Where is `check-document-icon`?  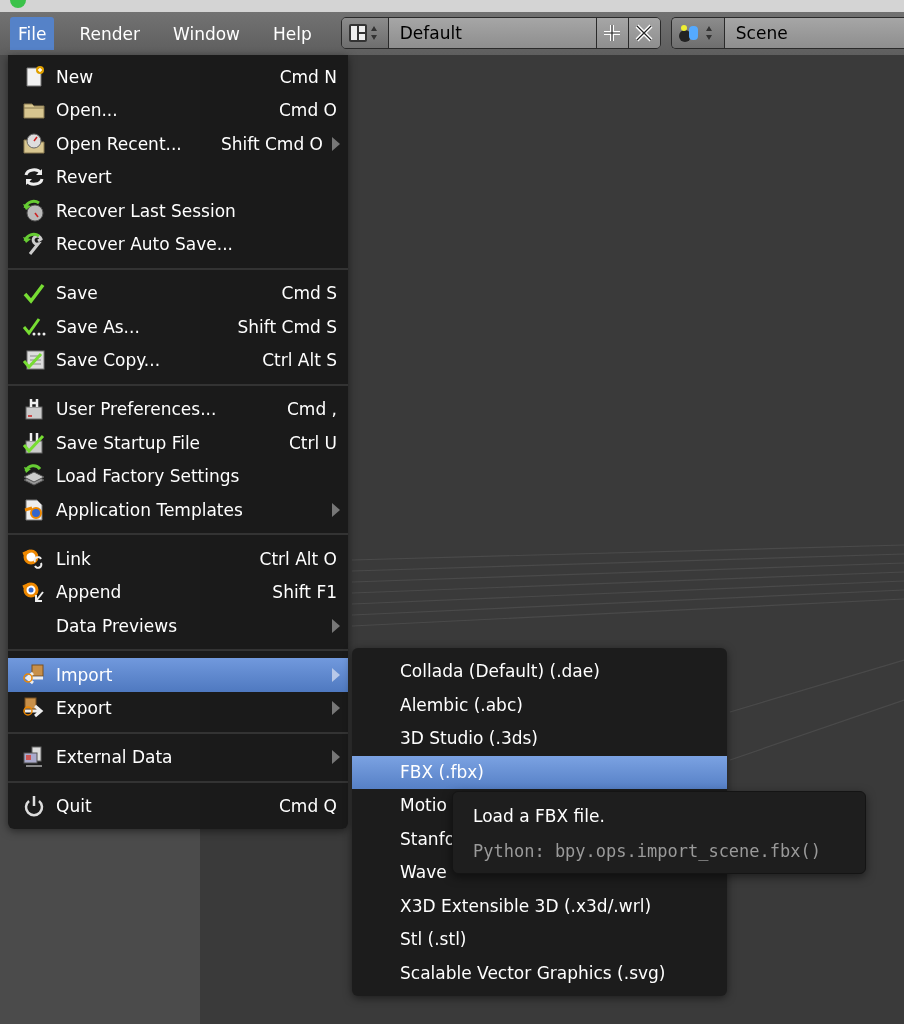
check-document-icon is located at coordinates (34, 360).